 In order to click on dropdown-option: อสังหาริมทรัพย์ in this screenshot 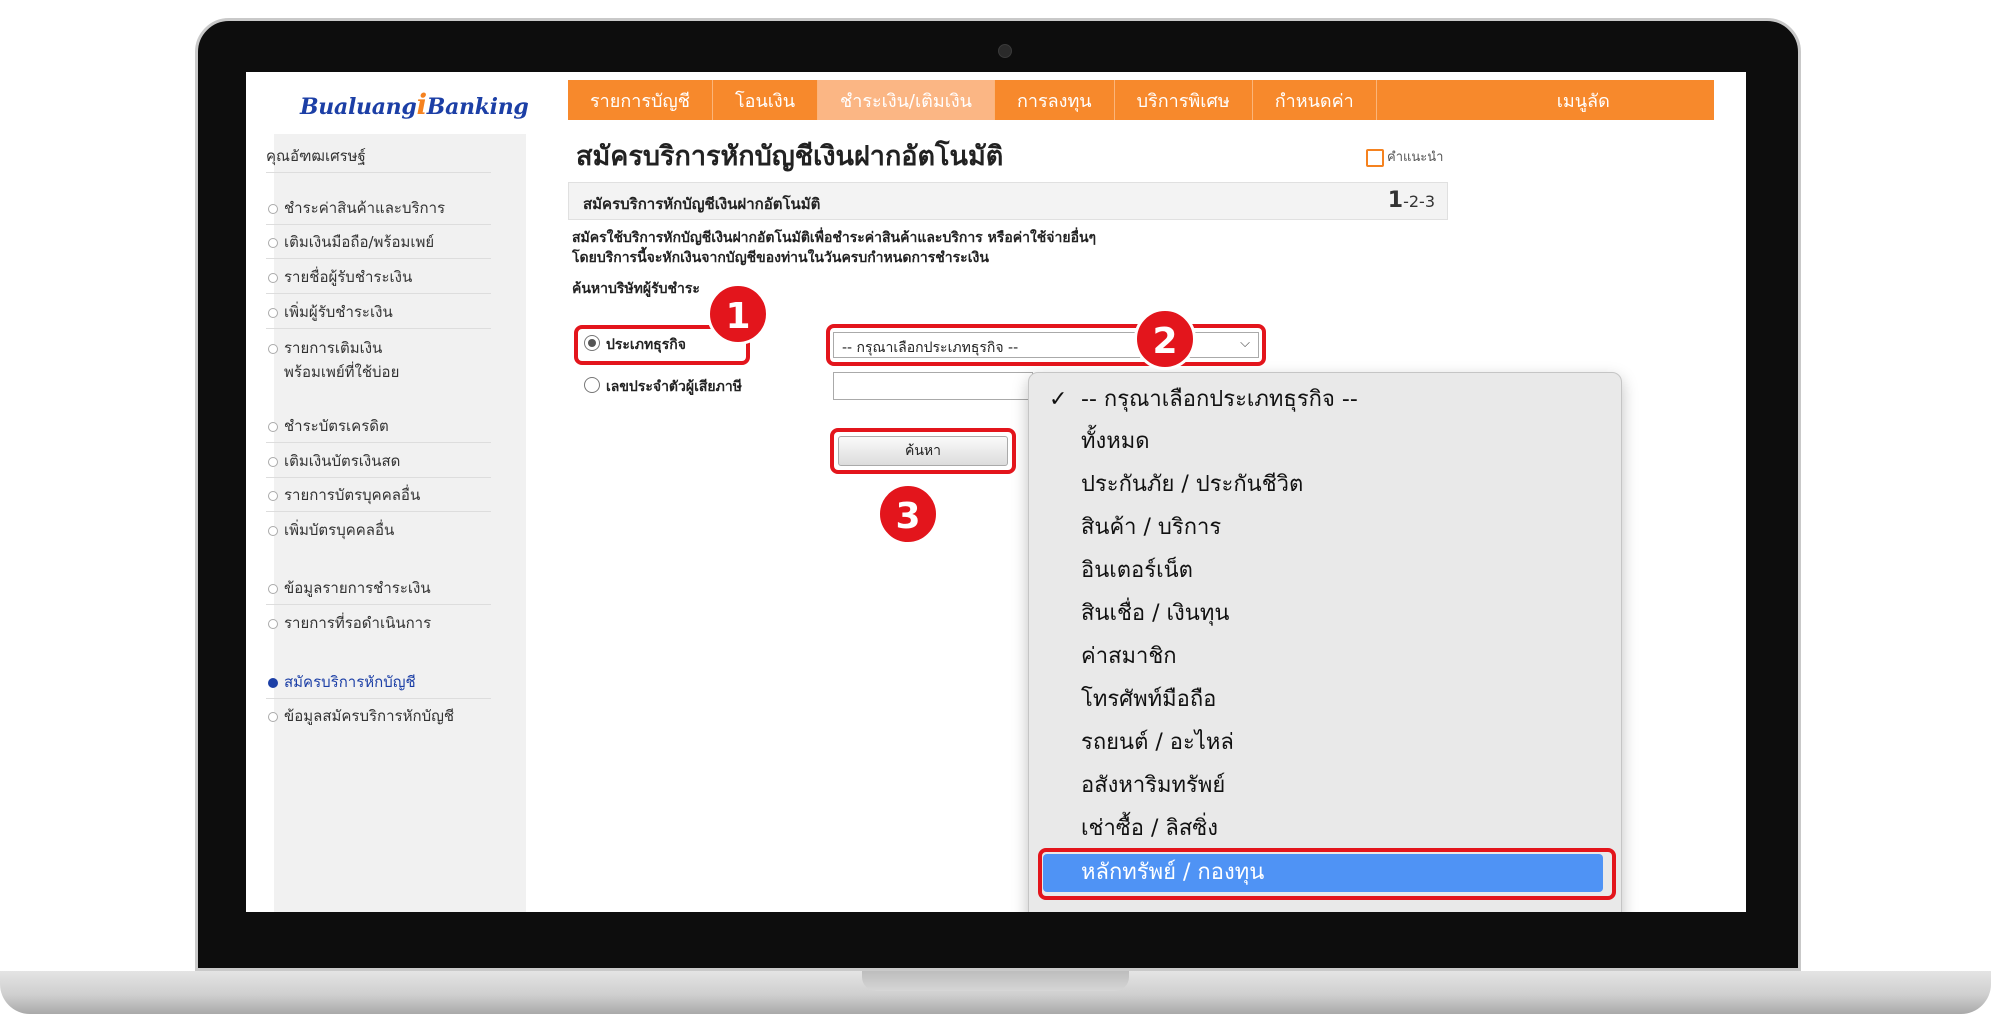, I will do `click(1323, 786)`.